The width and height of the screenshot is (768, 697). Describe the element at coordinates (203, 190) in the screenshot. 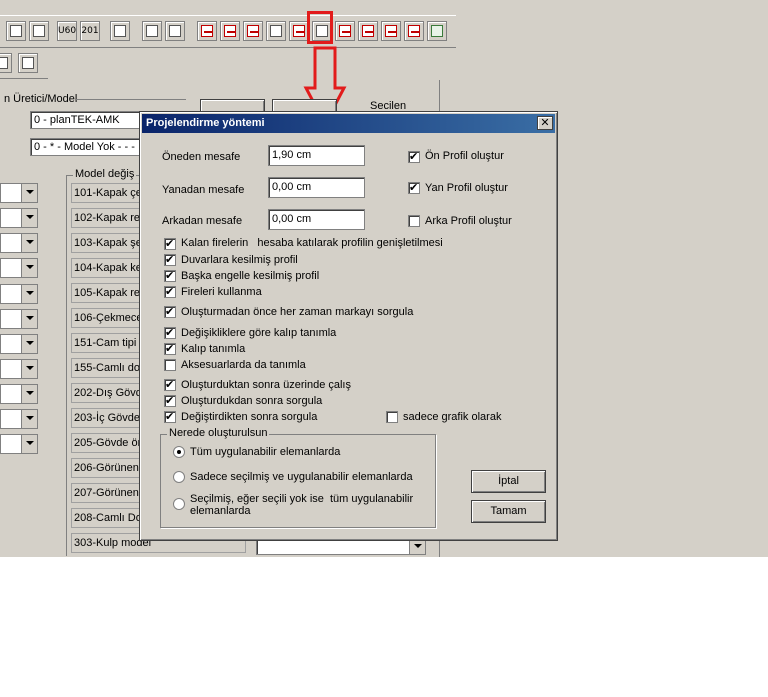

I see `side-distance-label: Yanadan mesafe` at that location.